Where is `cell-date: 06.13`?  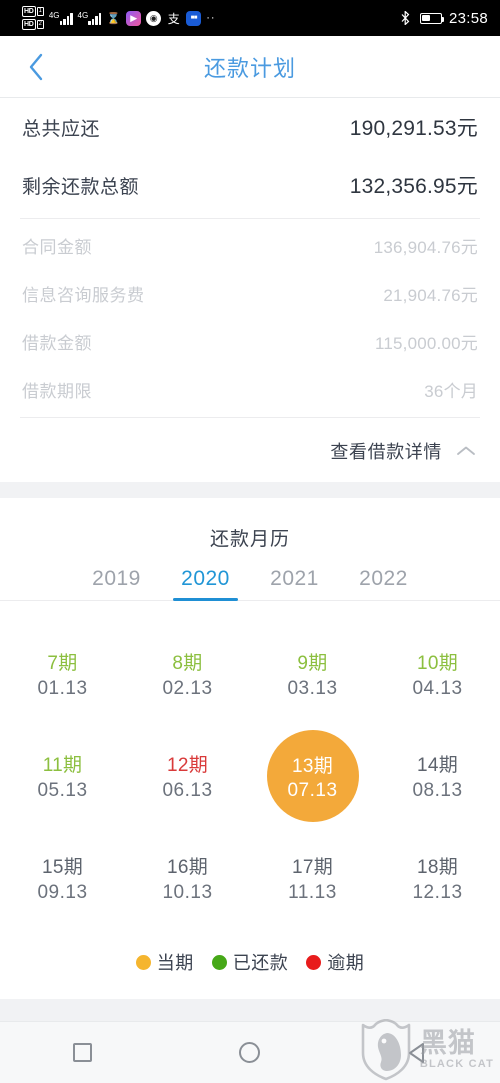
cell-date: 06.13 is located at coordinates (187, 790).